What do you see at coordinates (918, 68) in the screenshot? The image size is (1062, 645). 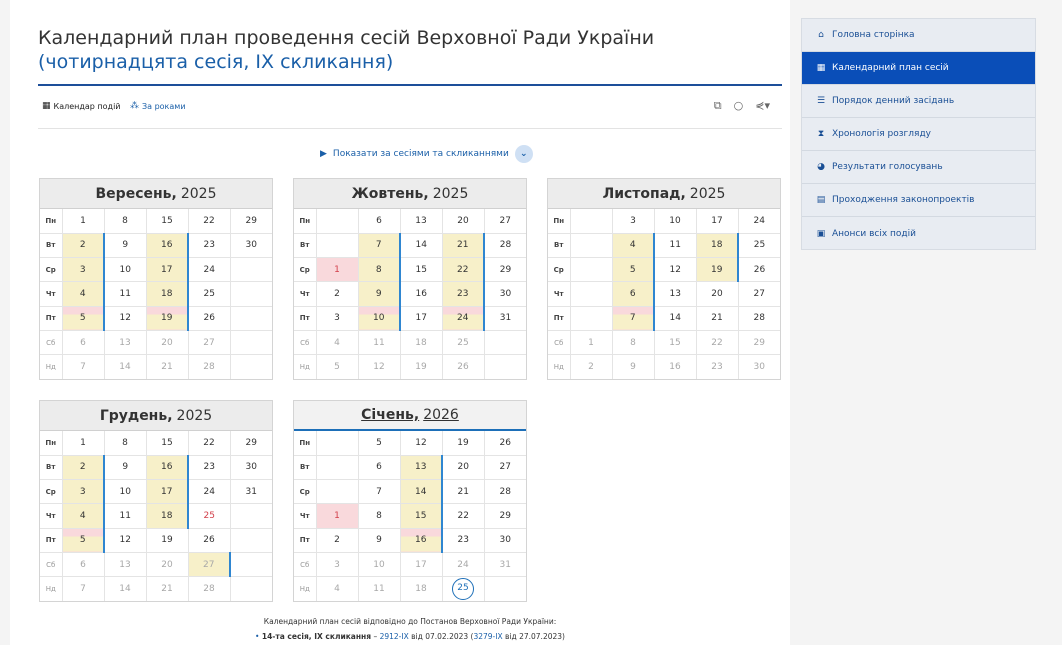 I see `sidebar-item-calendar: ▦ Календарний план сесій` at bounding box center [918, 68].